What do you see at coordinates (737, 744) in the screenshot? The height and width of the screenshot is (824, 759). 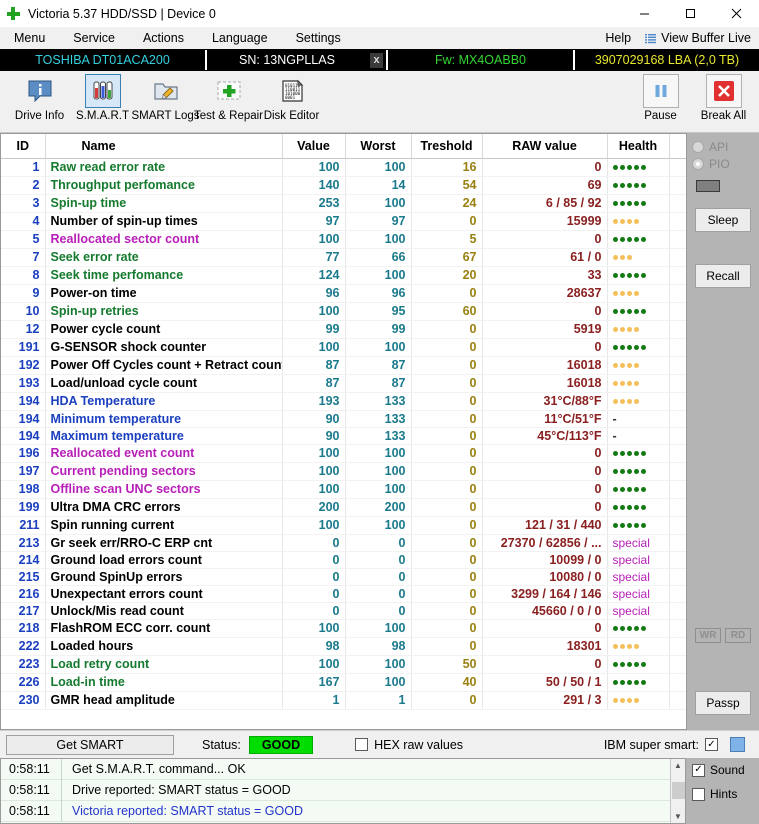 I see `blue-indicator-box` at bounding box center [737, 744].